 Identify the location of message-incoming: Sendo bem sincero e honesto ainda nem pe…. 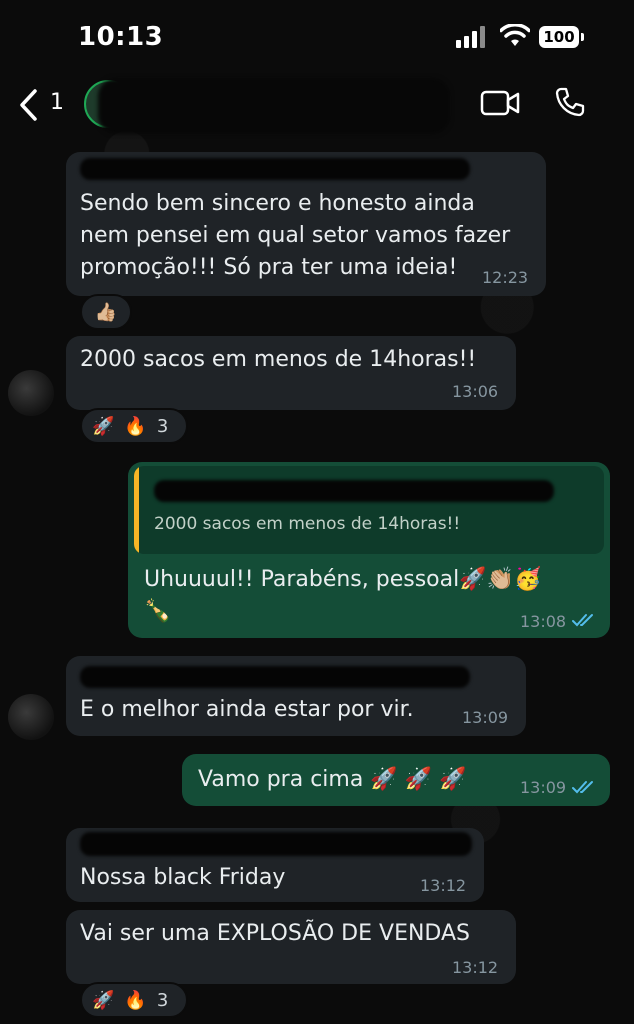
(306, 224).